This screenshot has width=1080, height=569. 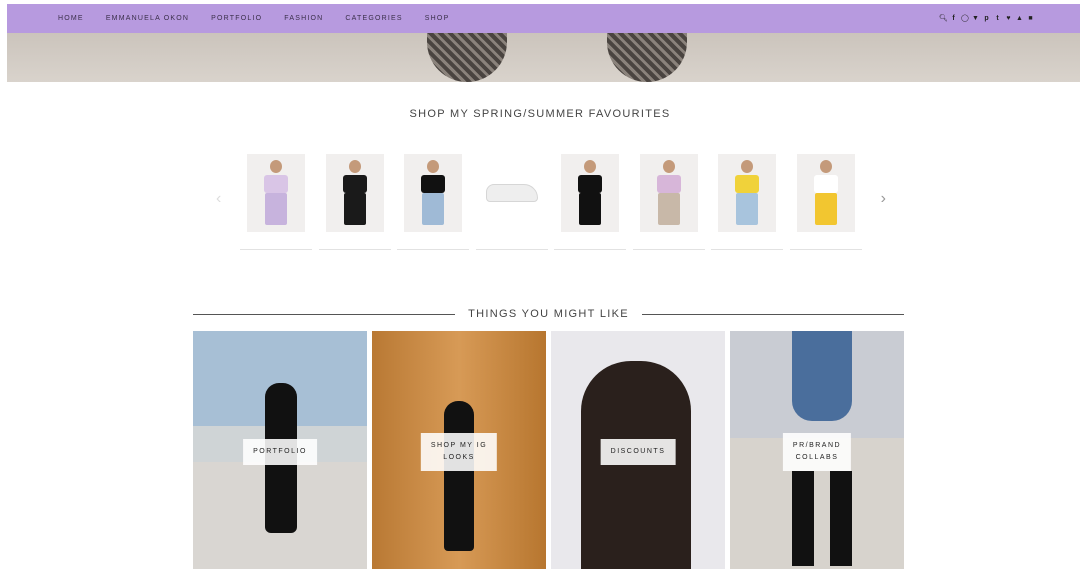 What do you see at coordinates (373, 18) in the screenshot?
I see `nav-item-categories: CATEGORIES` at bounding box center [373, 18].